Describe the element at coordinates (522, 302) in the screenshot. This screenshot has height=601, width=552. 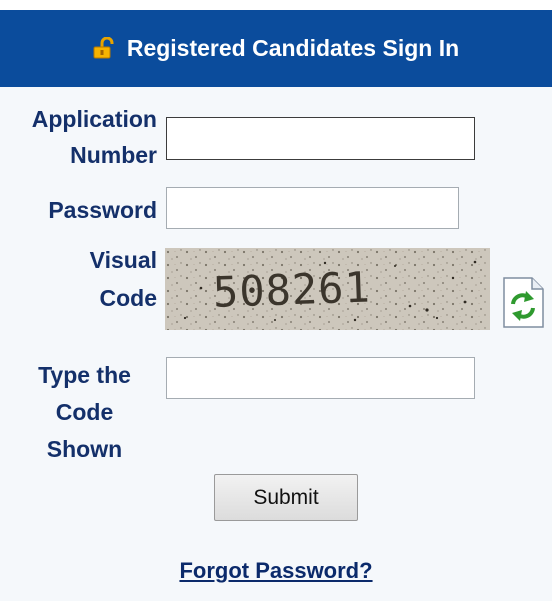
I see `refresh-icon` at that location.